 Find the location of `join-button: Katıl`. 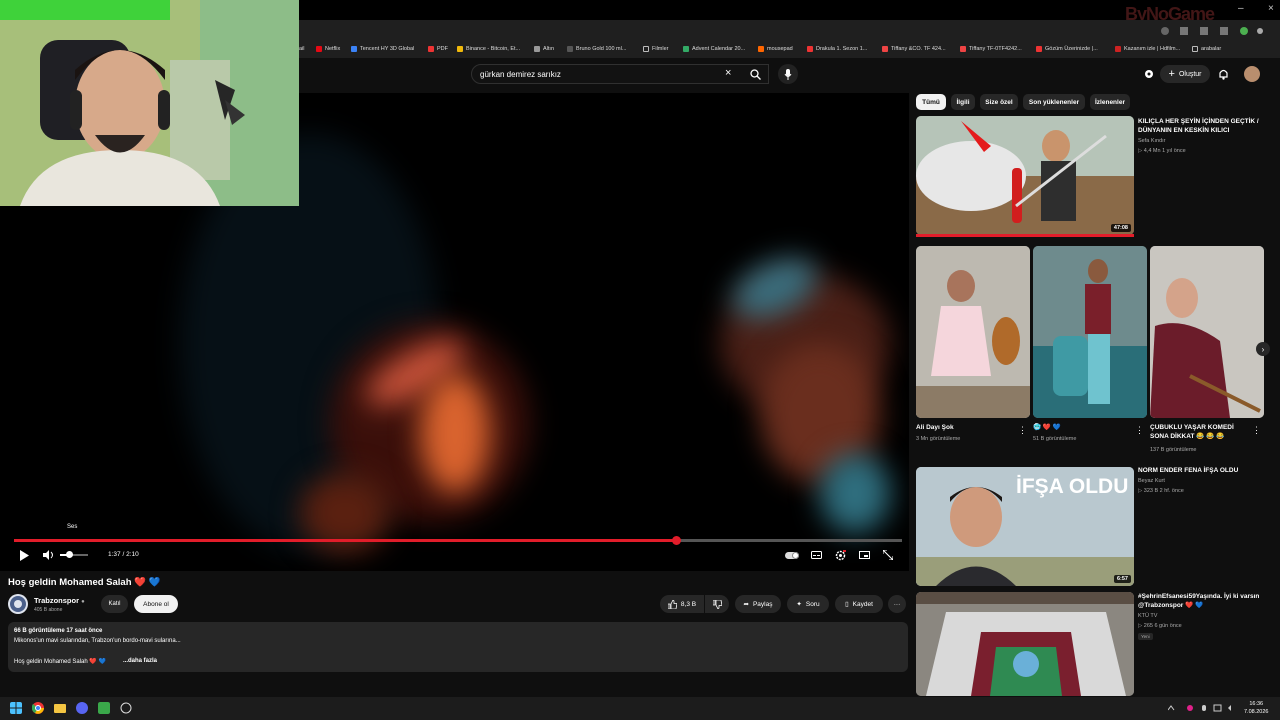

join-button: Katıl is located at coordinates (114, 604).